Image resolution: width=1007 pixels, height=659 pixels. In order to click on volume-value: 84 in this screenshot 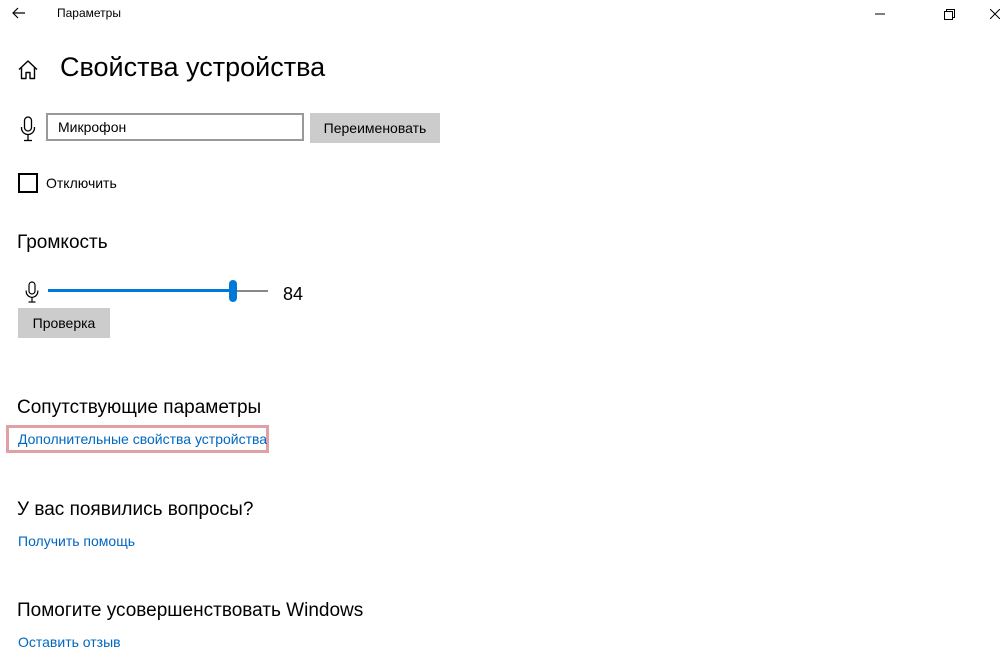, I will do `click(293, 294)`.